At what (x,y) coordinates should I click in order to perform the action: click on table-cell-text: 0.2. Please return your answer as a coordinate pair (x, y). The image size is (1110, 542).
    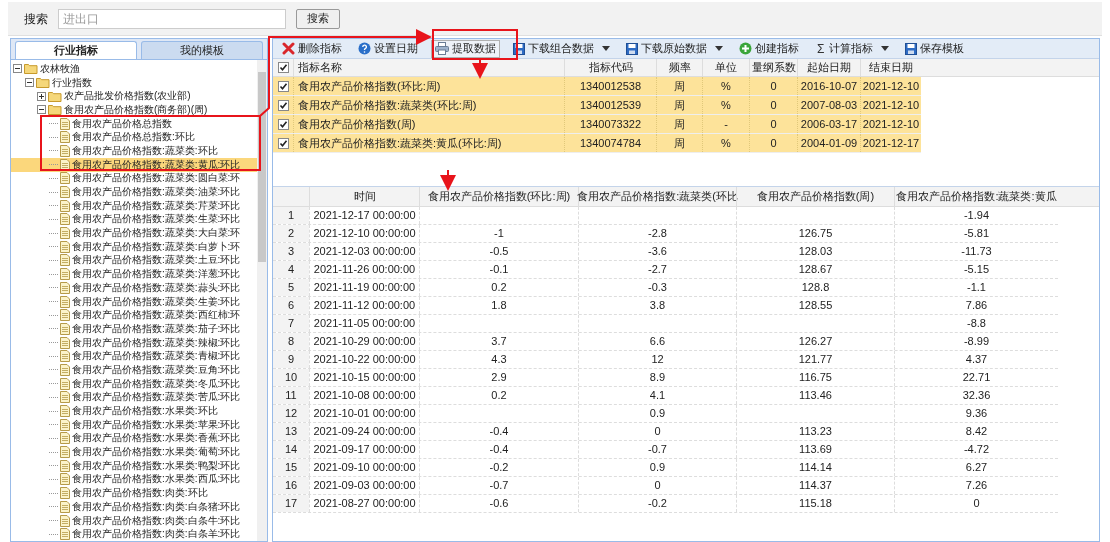
    Looking at the image, I should click on (499, 396).